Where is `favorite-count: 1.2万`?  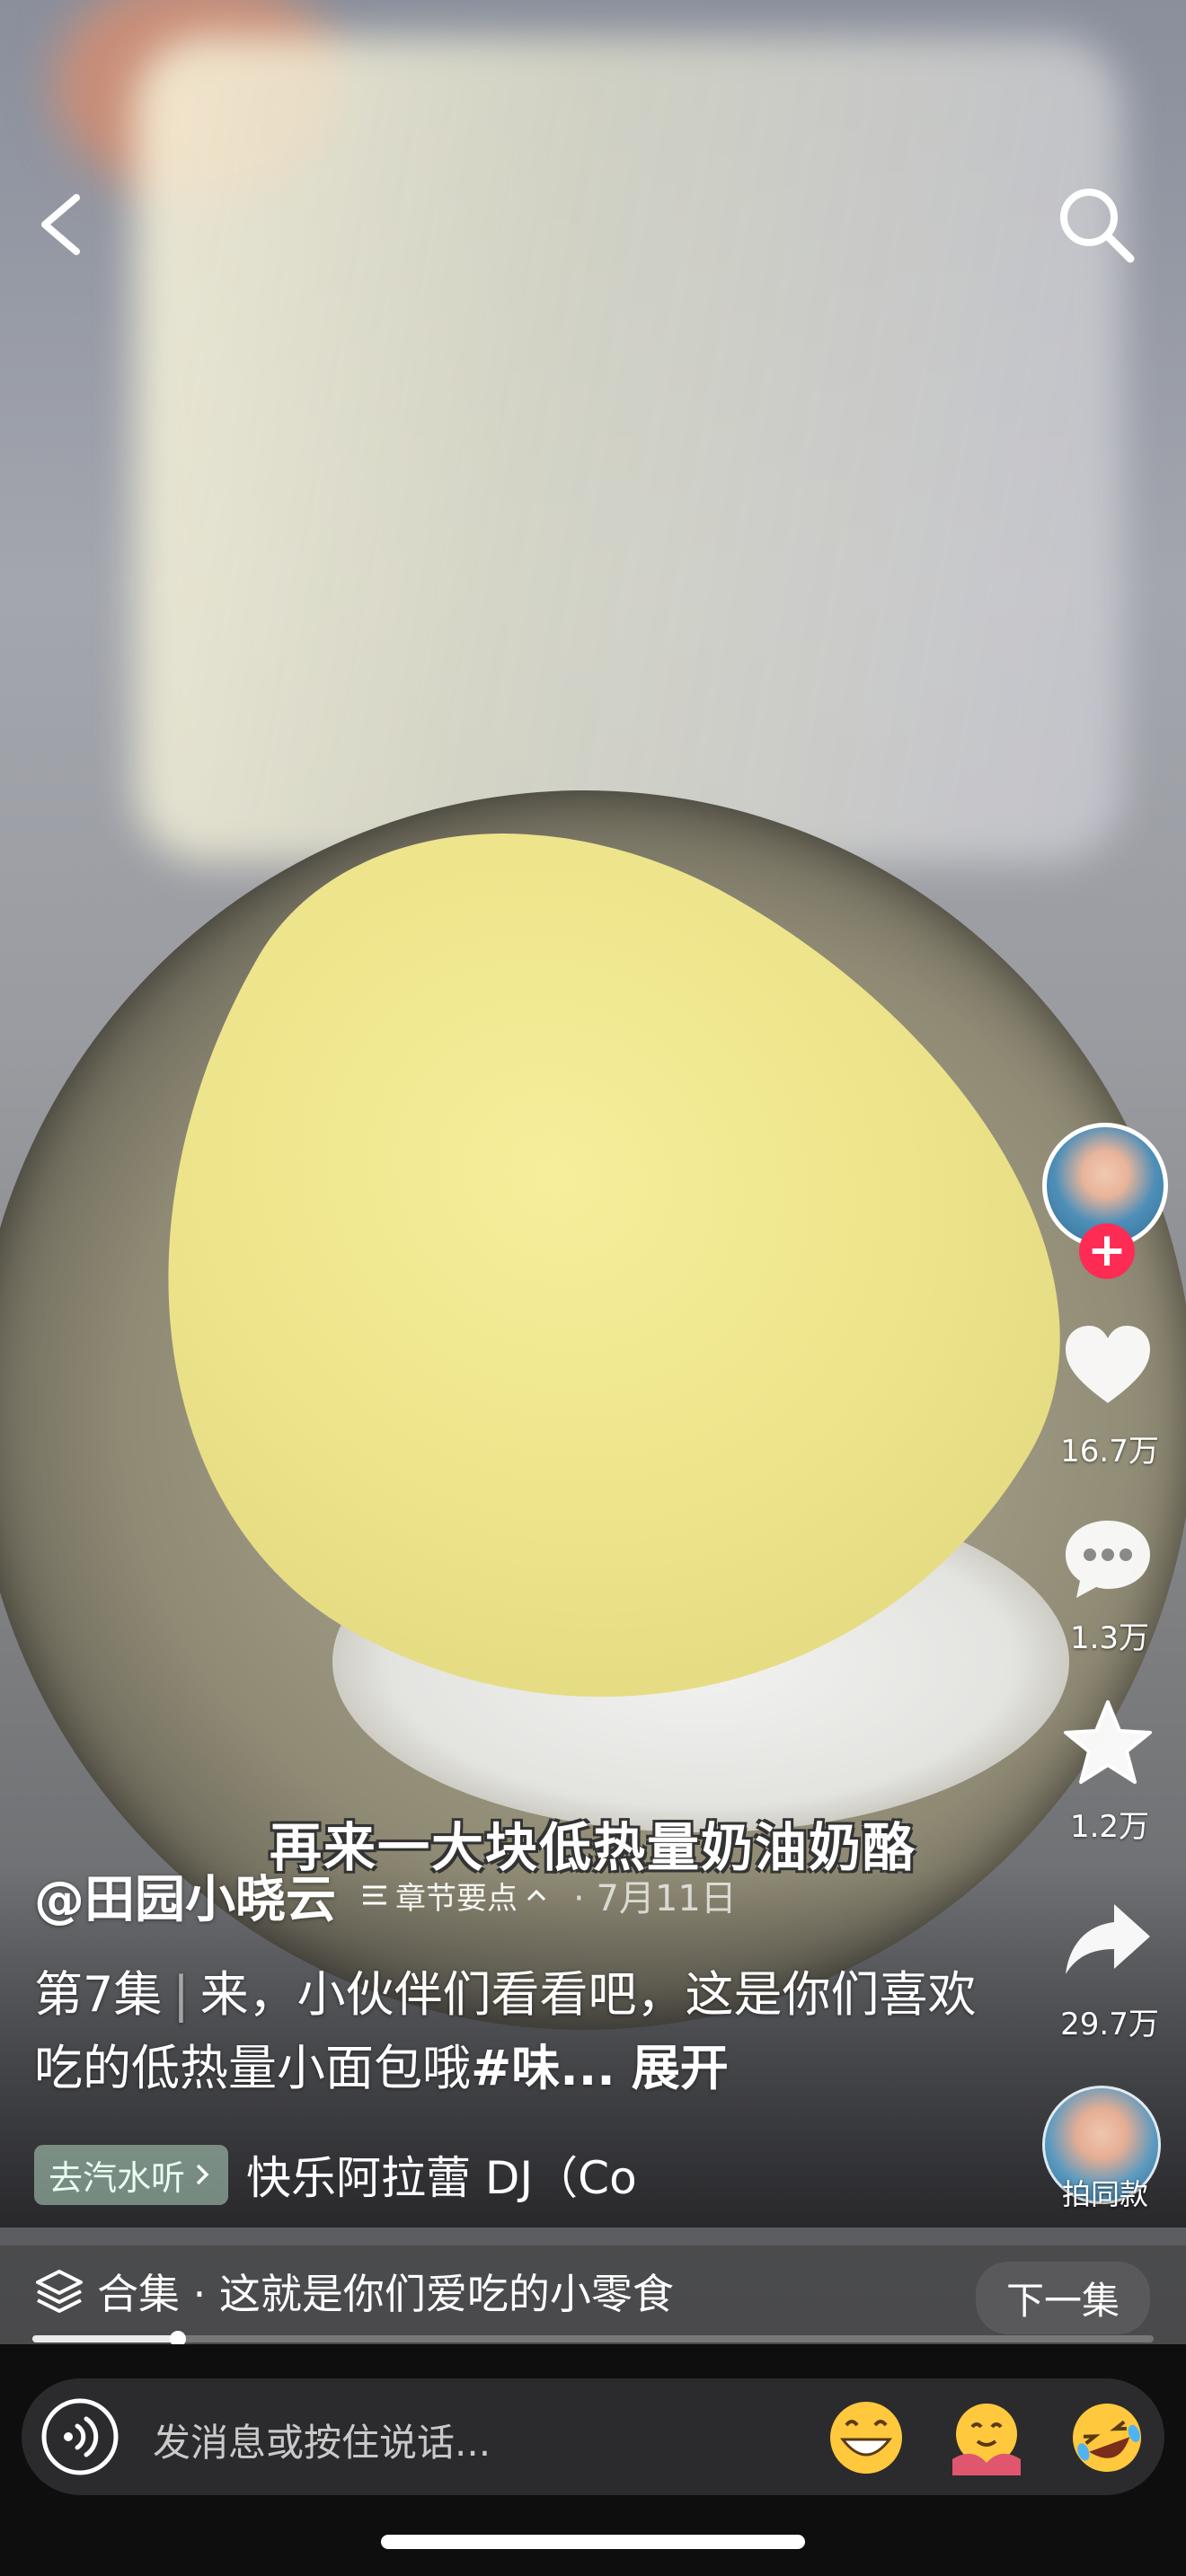 favorite-count: 1.2万 is located at coordinates (1109, 1827).